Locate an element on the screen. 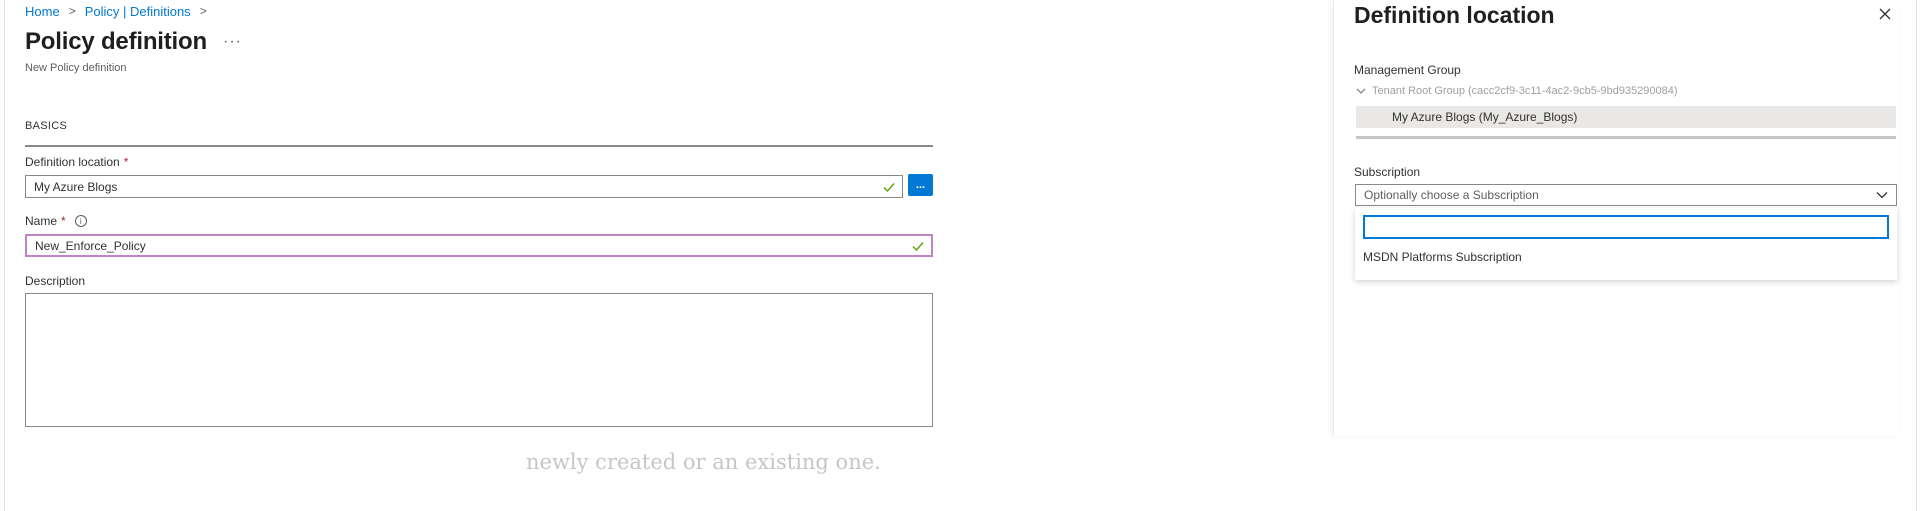 The width and height of the screenshot is (1920, 511). definition-location-label: Definition location * is located at coordinates (76, 162).